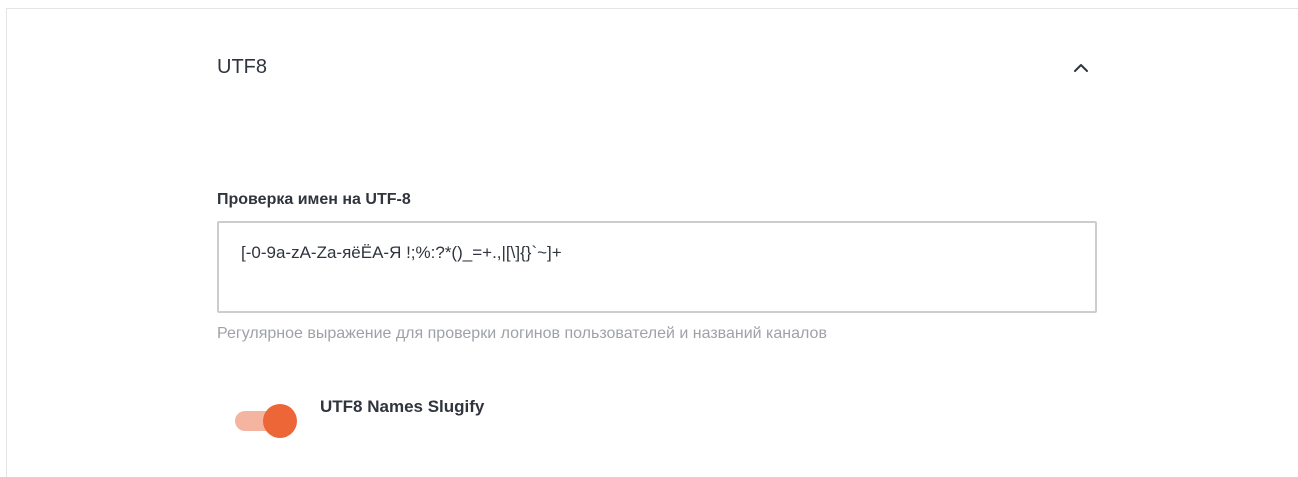  I want to click on utf8-slugify-toggle, so click(266, 421).